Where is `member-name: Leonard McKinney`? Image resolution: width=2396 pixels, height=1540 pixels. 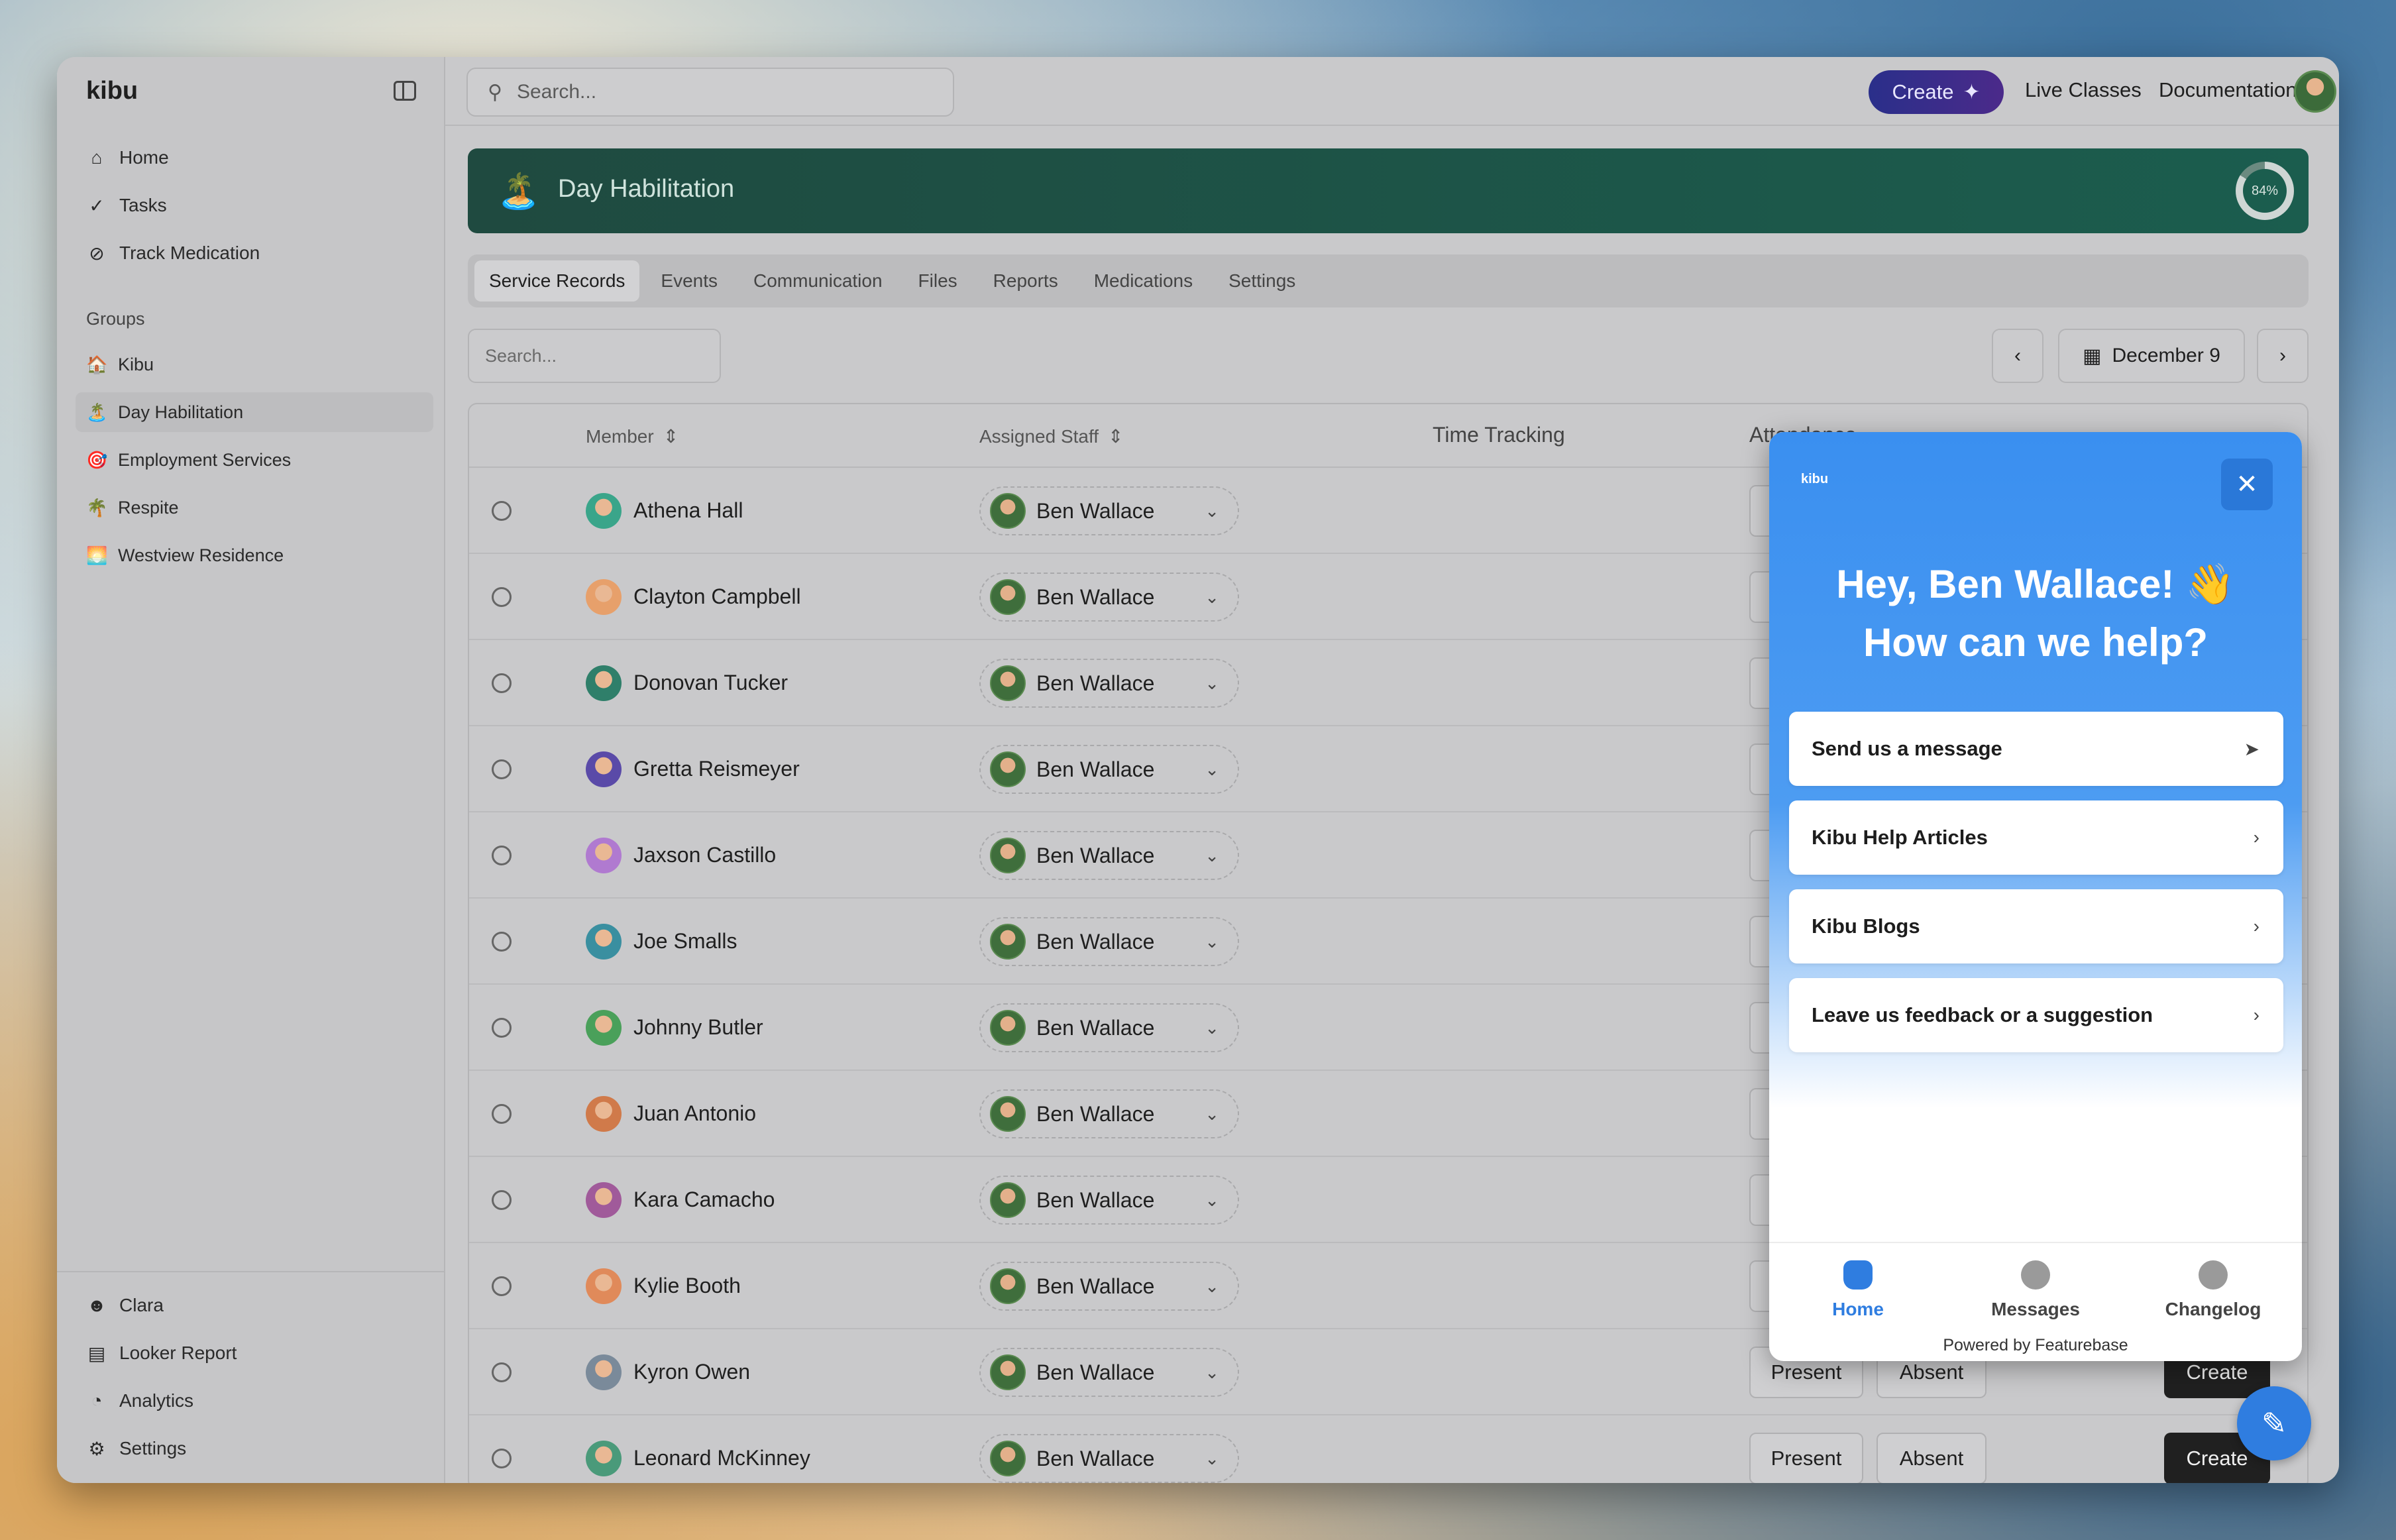
member-name: Leonard McKinney is located at coordinates (721, 1458).